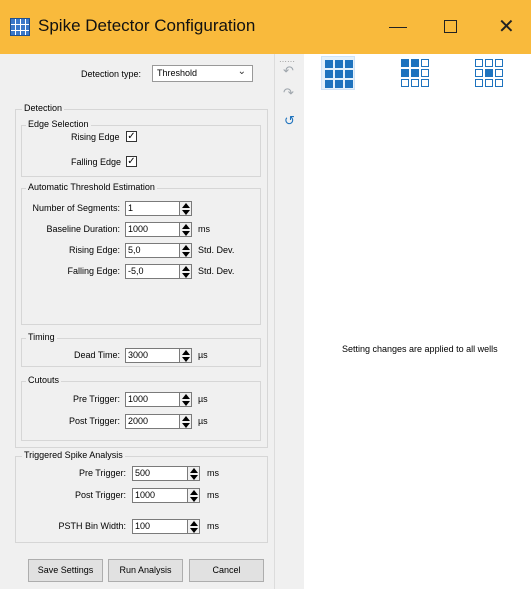 Image resolution: width=531 pixels, height=589 pixels. Describe the element at coordinates (44, 380) in the screenshot. I see `cutouts-title: Cutouts` at that location.